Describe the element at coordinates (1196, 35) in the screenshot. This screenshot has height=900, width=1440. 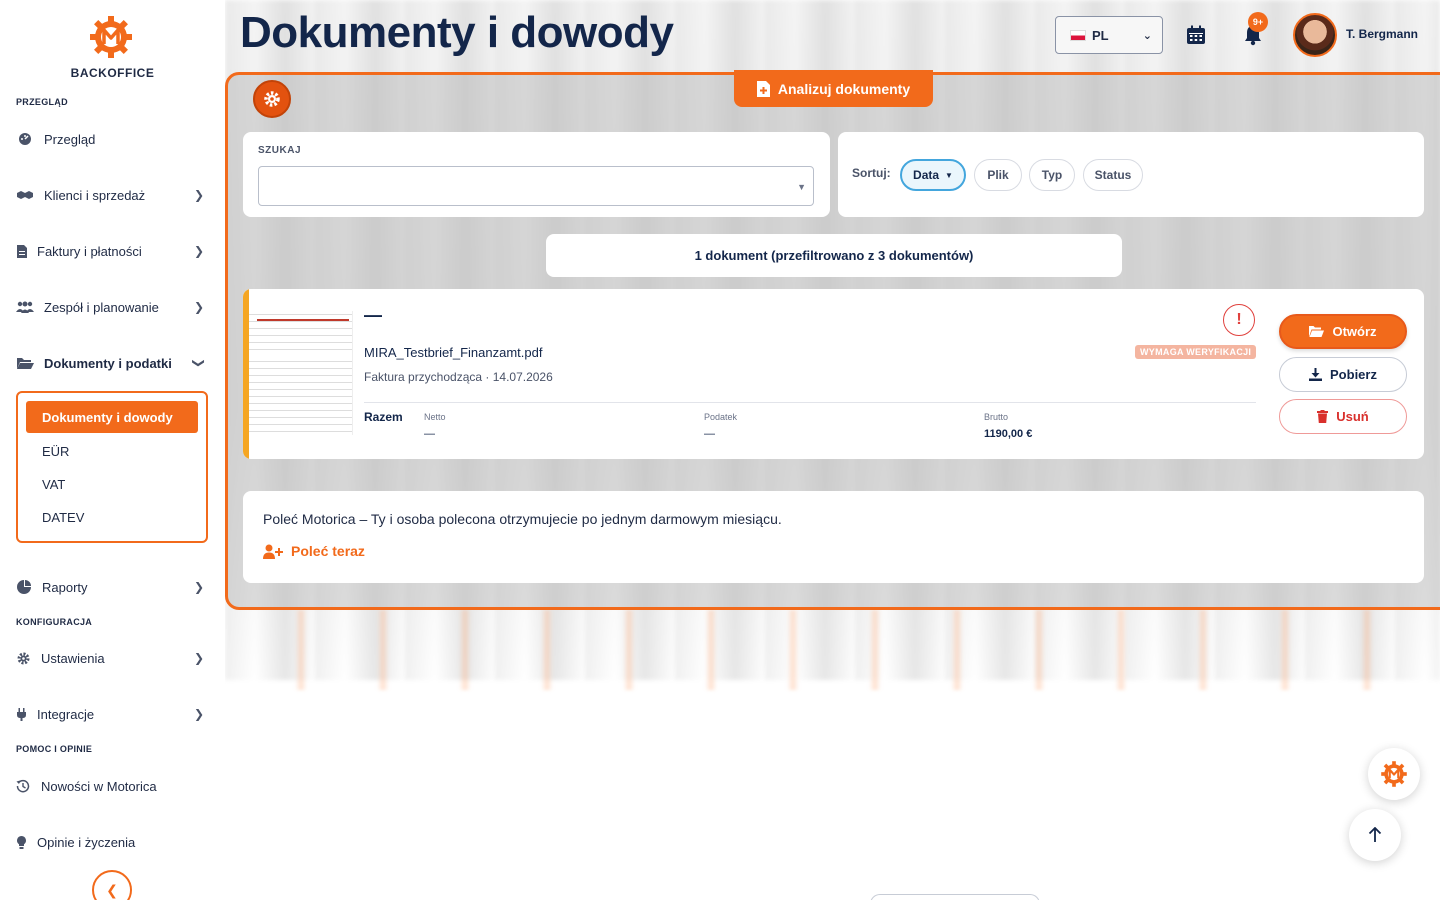
I see `calendar-icon` at that location.